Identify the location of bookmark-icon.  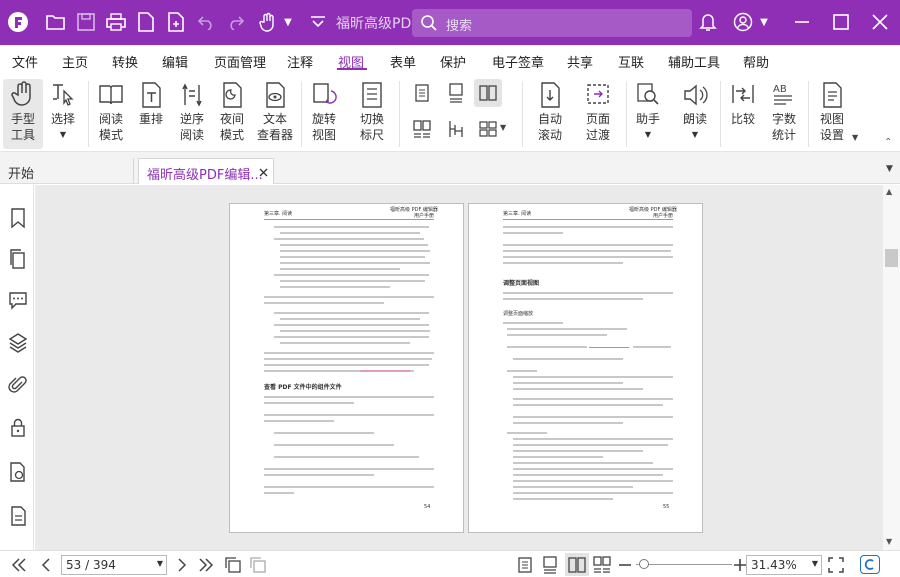
(18, 218).